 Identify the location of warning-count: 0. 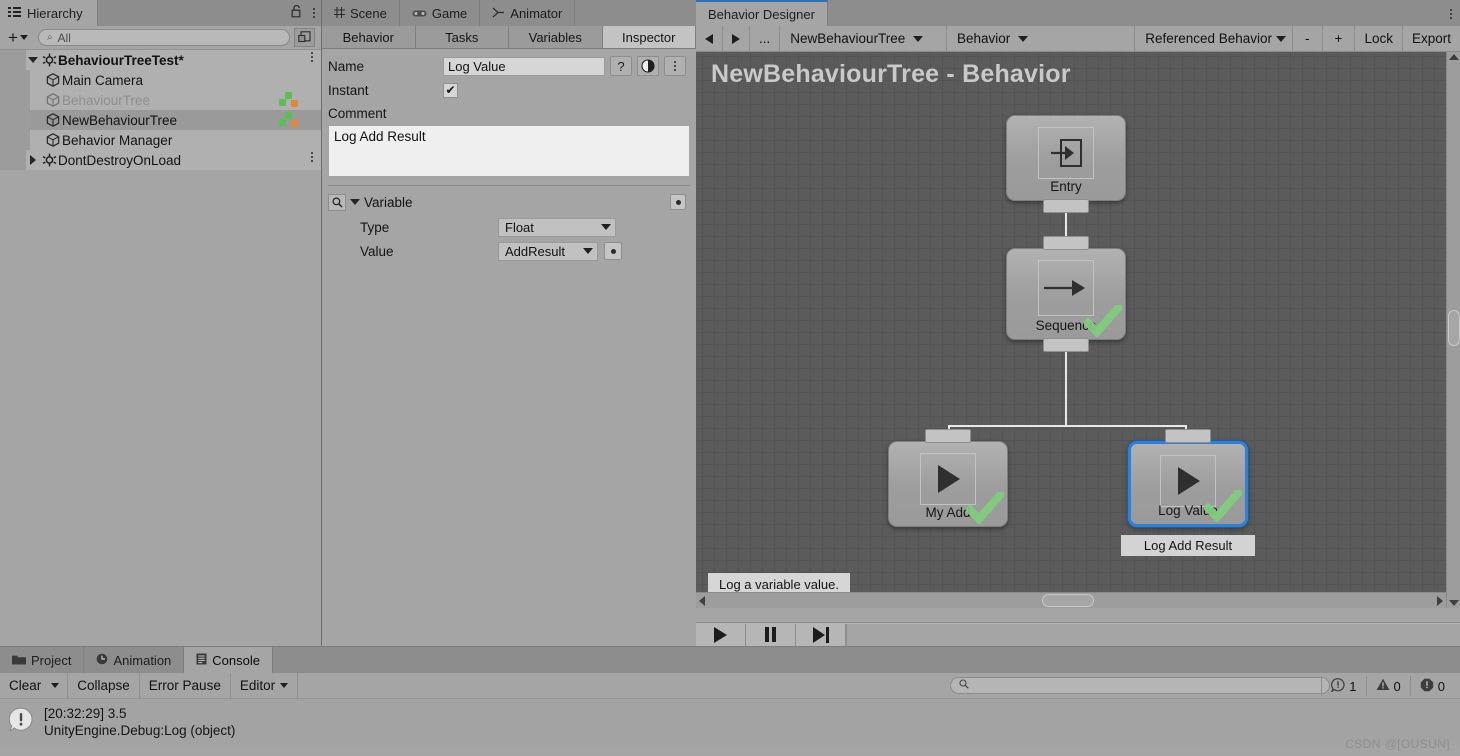
(1387, 686).